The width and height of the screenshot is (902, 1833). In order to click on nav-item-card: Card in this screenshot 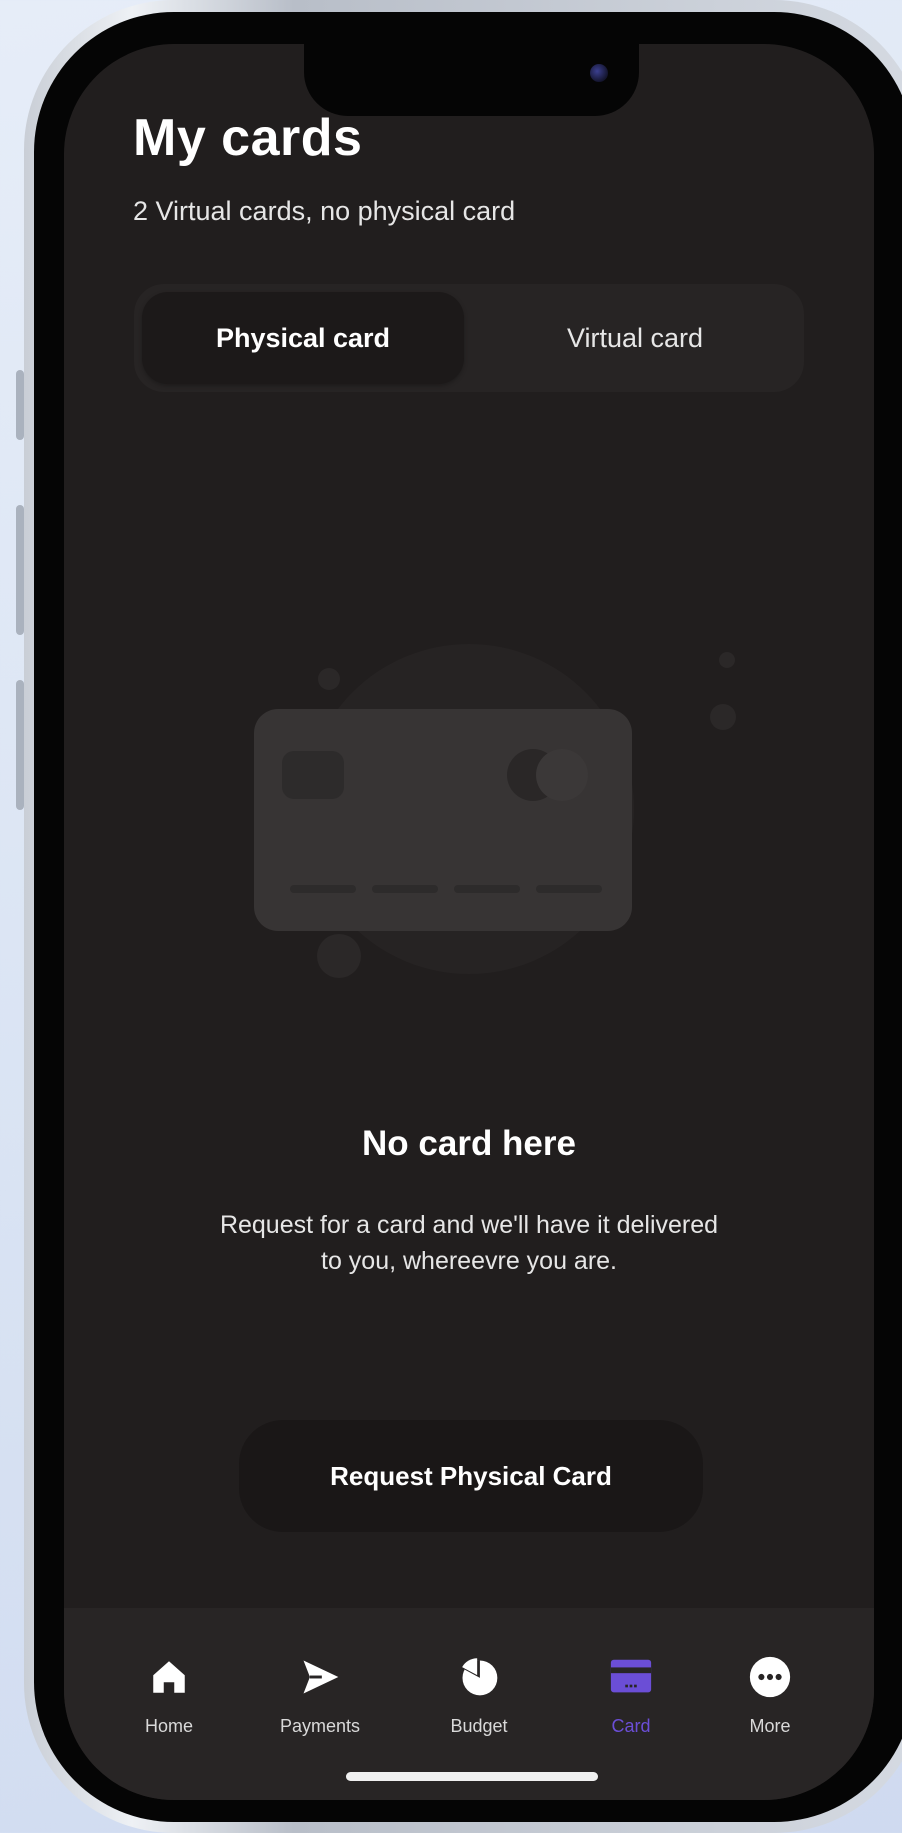, I will do `click(631, 1694)`.